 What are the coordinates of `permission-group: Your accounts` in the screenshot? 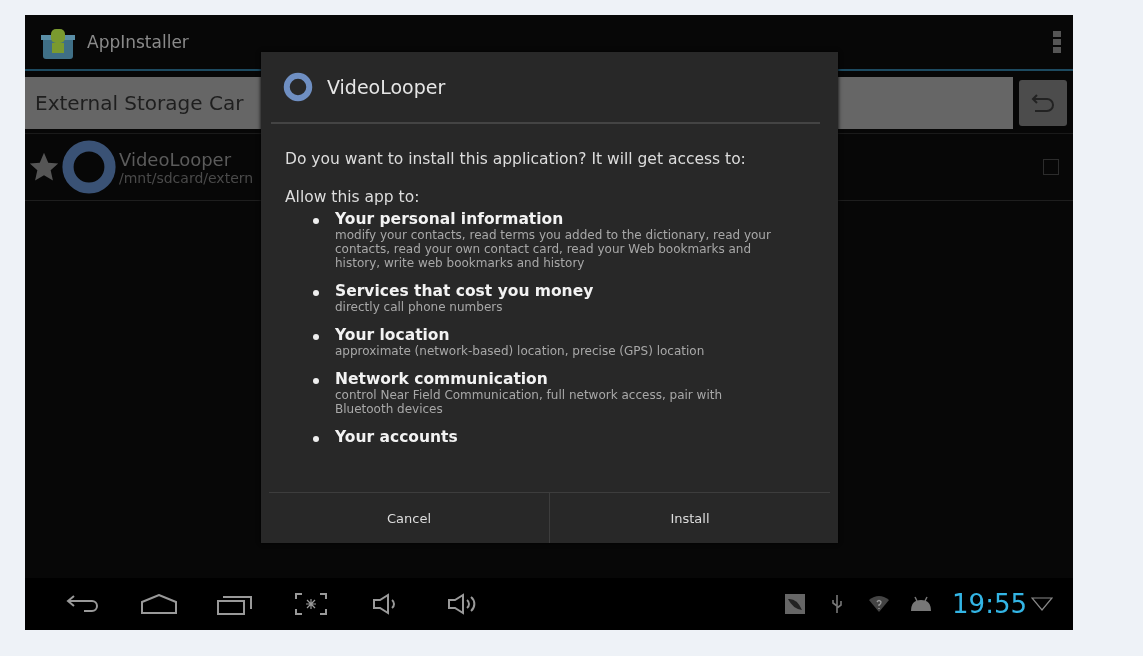 It's located at (396, 437).